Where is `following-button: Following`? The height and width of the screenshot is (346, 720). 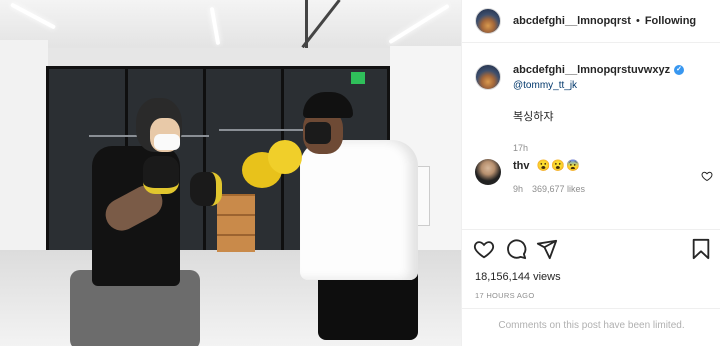
following-button: Following is located at coordinates (670, 21).